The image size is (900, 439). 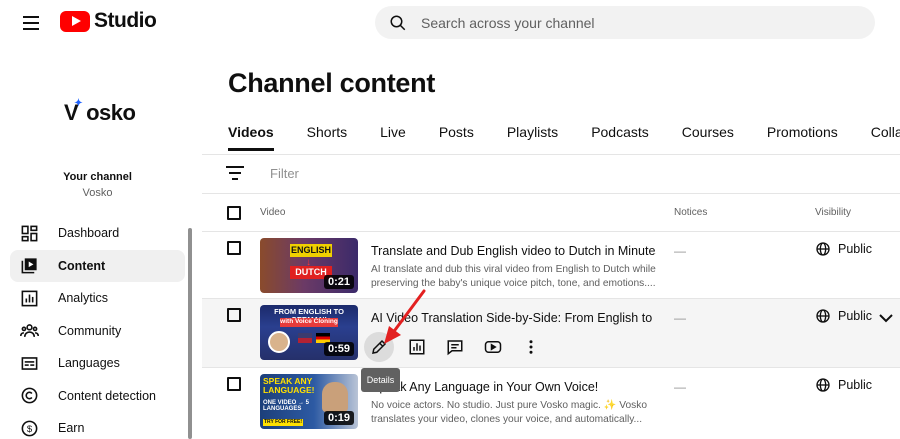 I want to click on sidebar-item-content-detection: Content detection, so click(x=97, y=396).